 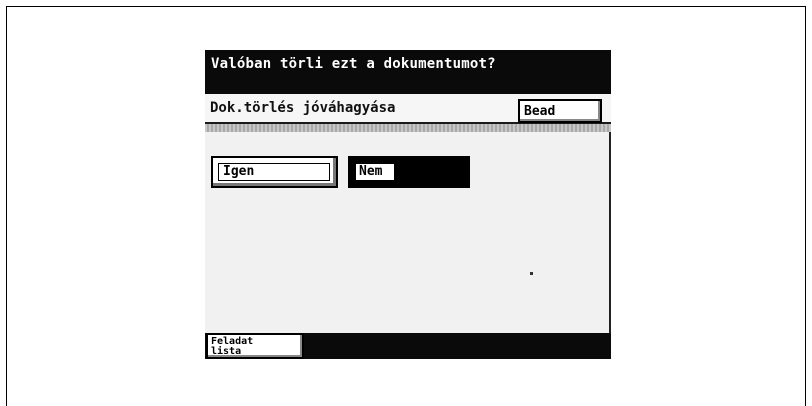 What do you see at coordinates (226, 351) in the screenshot?
I see `job-list-label-line2: lista` at bounding box center [226, 351].